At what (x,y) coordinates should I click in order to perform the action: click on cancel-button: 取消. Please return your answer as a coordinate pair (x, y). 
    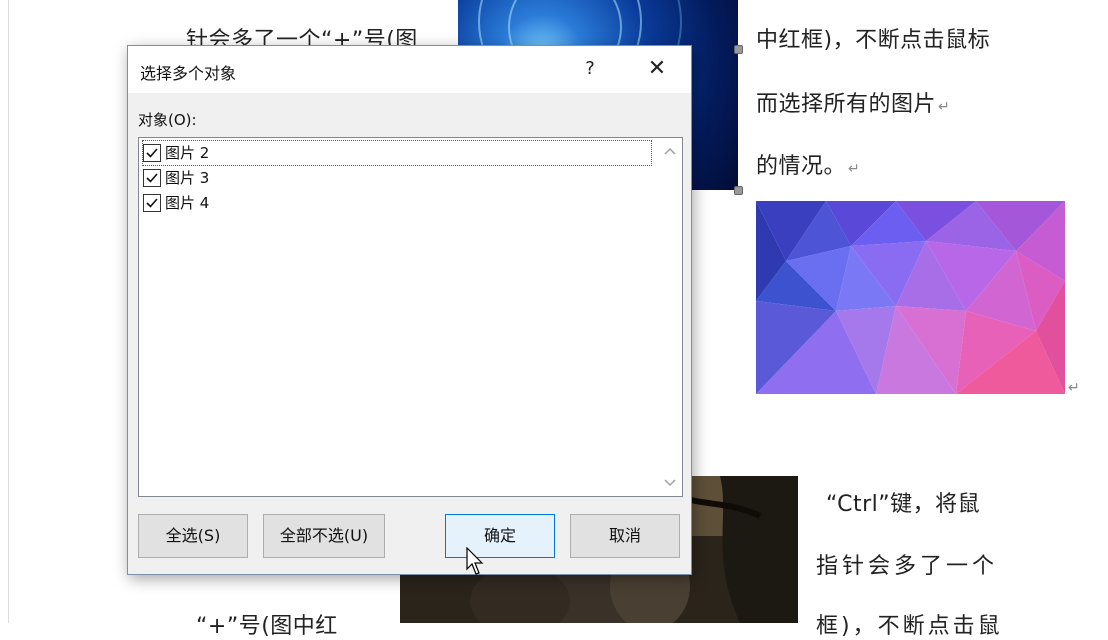
    Looking at the image, I should click on (625, 536).